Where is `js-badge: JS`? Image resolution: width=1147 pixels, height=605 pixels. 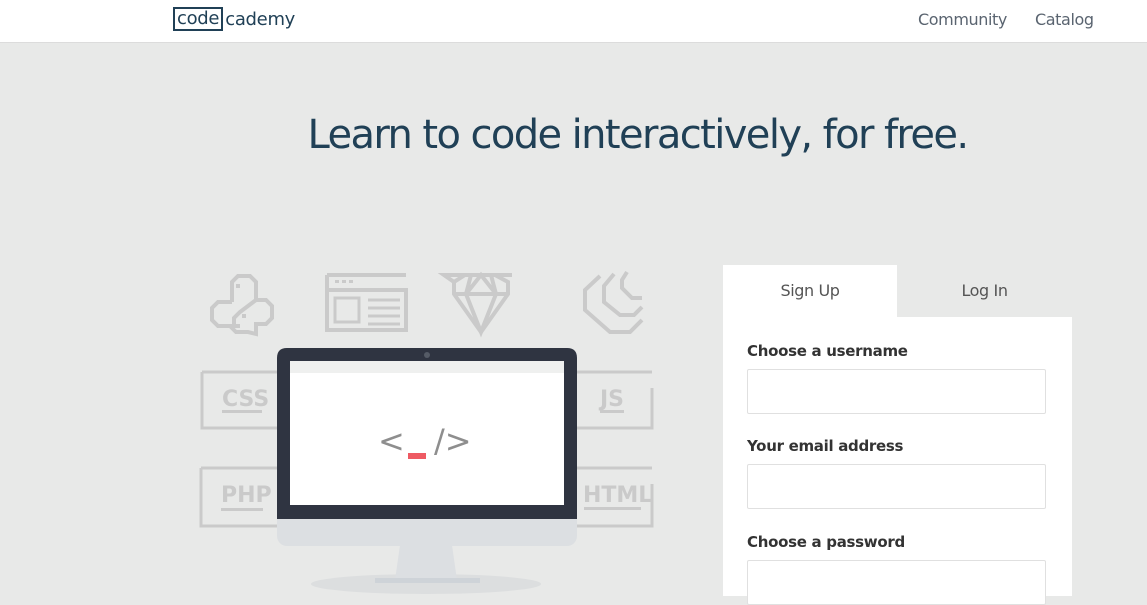
js-badge: JS is located at coordinates (615, 400).